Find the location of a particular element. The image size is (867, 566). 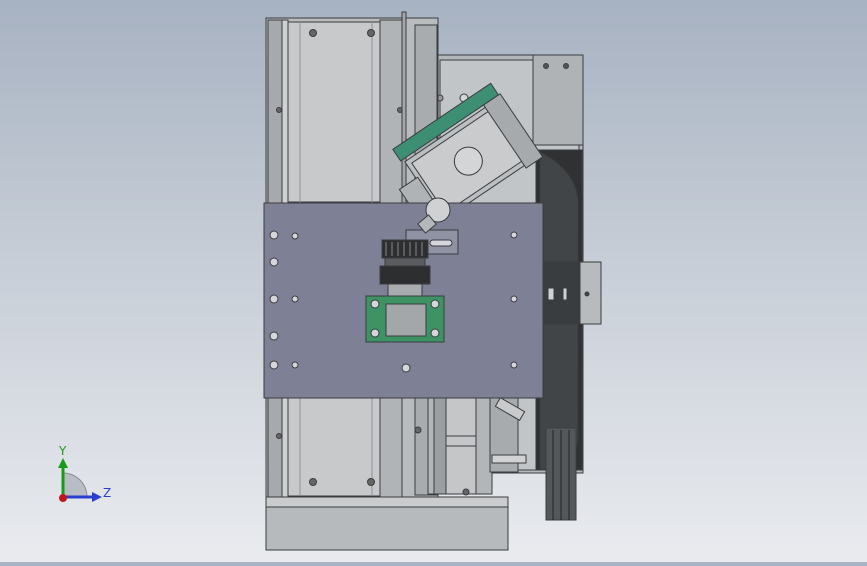

base-plate is located at coordinates (387, 523).